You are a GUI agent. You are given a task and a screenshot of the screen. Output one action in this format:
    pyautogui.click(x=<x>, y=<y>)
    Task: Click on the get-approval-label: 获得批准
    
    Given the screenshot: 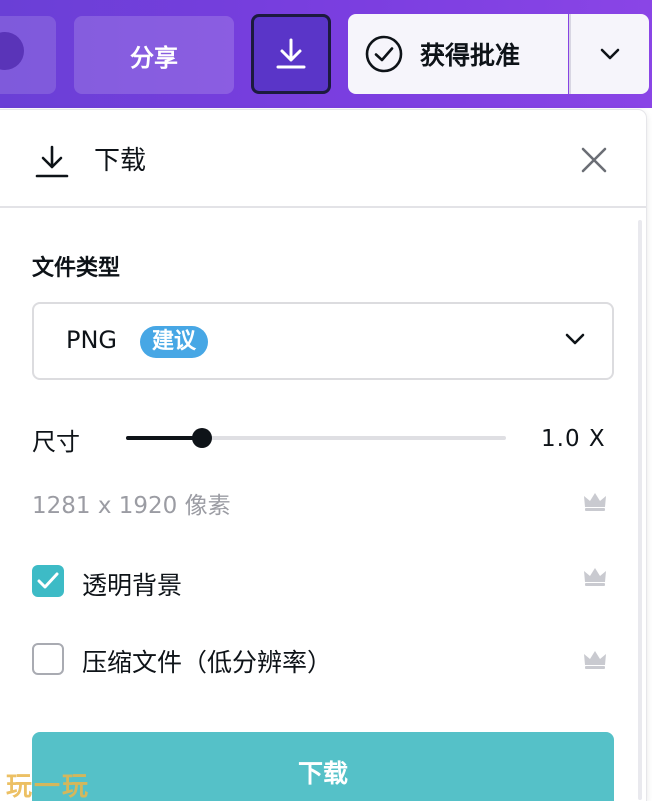 What is the action you would take?
    pyautogui.click(x=470, y=55)
    